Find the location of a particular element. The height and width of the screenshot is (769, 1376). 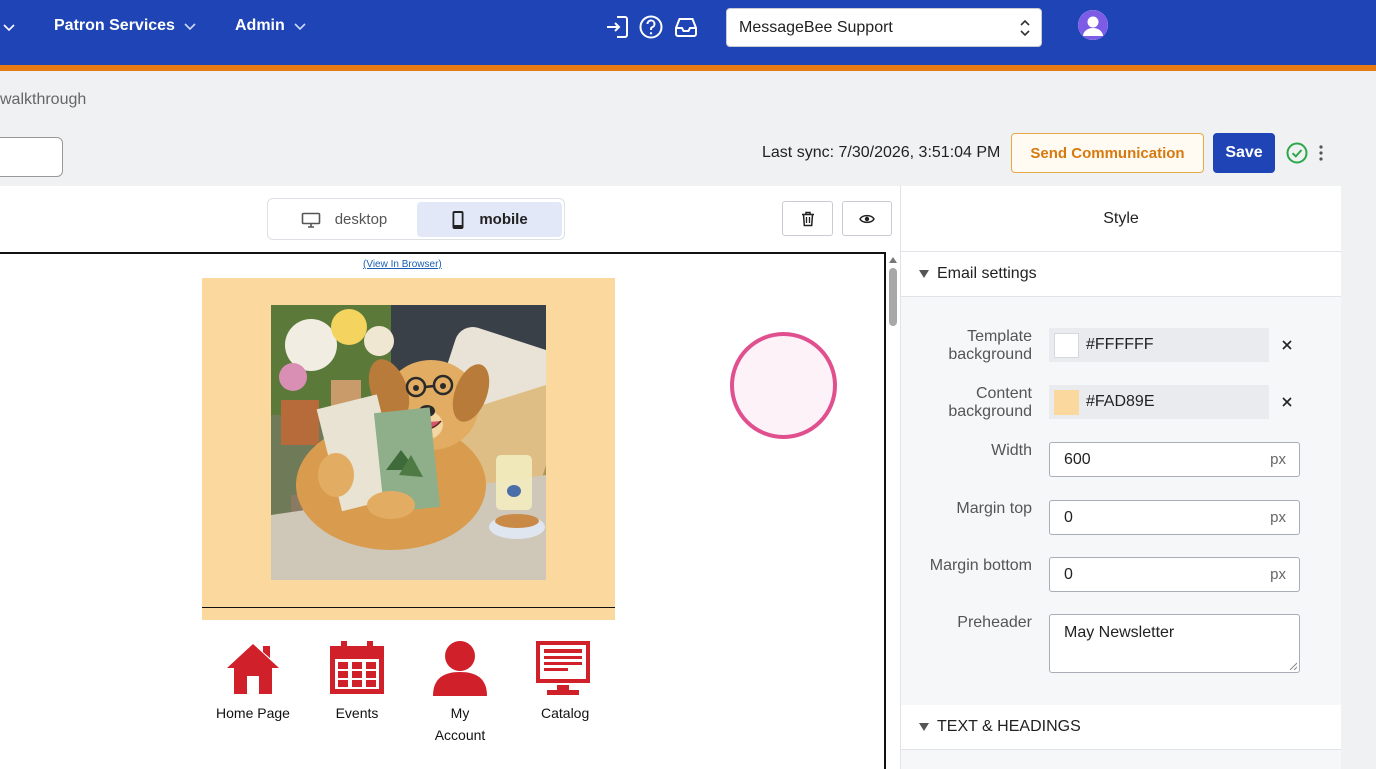

preview-scrollbar is located at coordinates (893, 511).